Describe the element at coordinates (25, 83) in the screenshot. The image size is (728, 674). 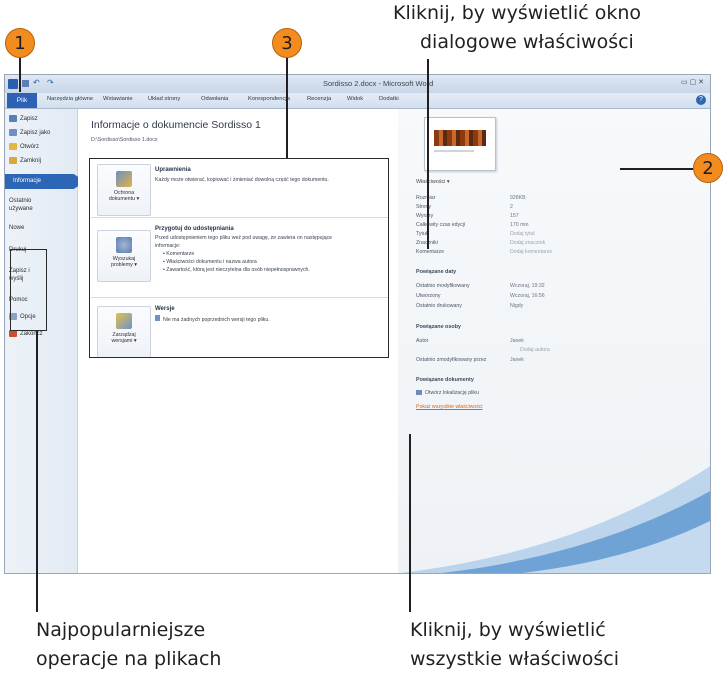
I see `quick-save-icon` at that location.